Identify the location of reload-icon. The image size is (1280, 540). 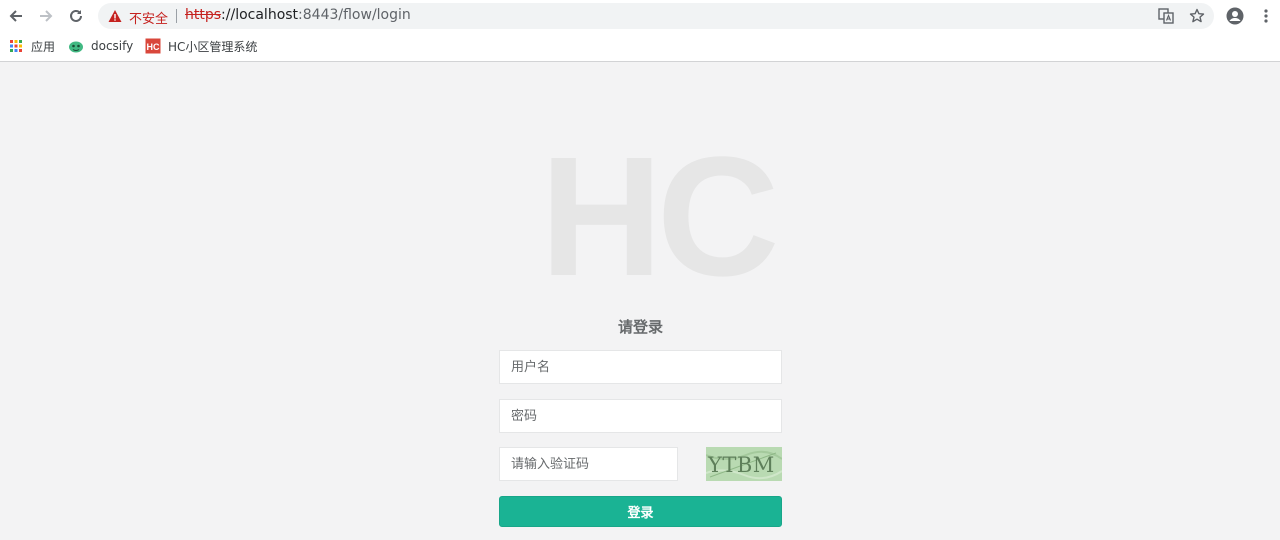
(76, 15).